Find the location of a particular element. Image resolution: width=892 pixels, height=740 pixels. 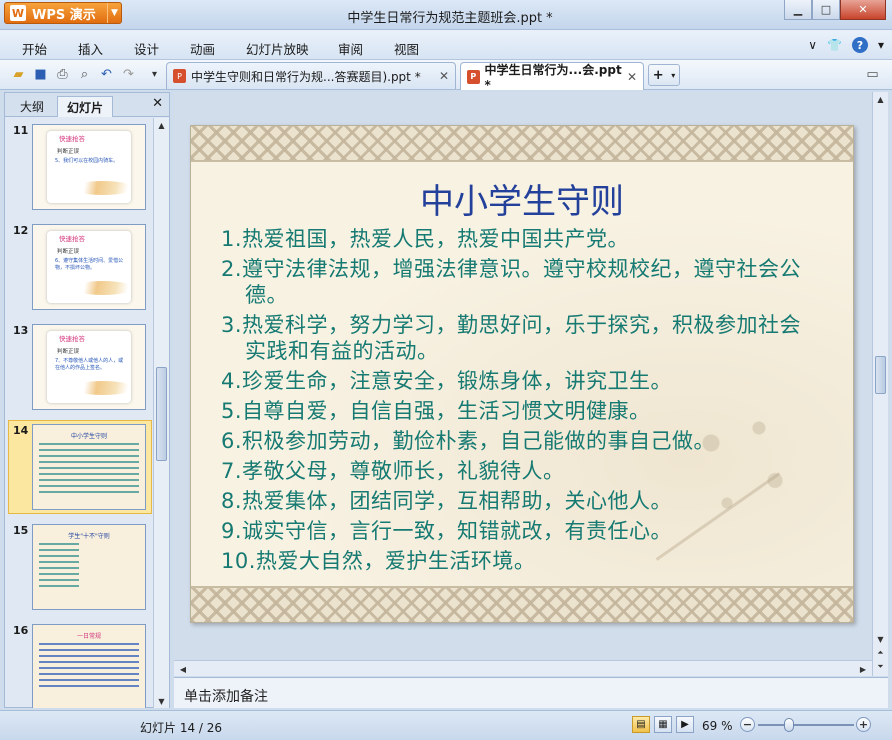

normal-view-button: ▤ is located at coordinates (641, 724).